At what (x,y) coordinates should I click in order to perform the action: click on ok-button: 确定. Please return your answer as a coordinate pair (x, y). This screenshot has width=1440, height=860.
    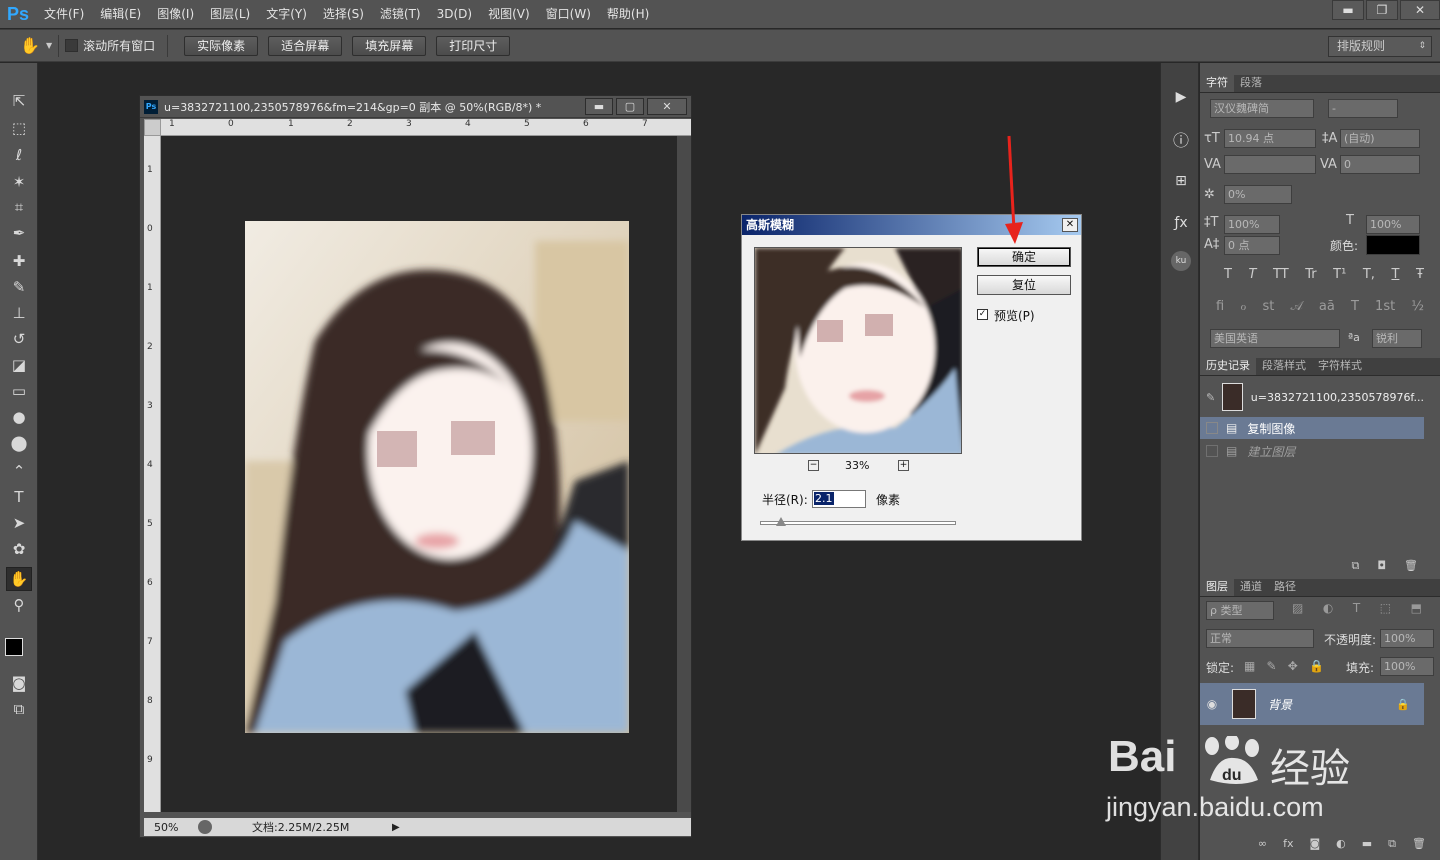
    Looking at the image, I should click on (1024, 257).